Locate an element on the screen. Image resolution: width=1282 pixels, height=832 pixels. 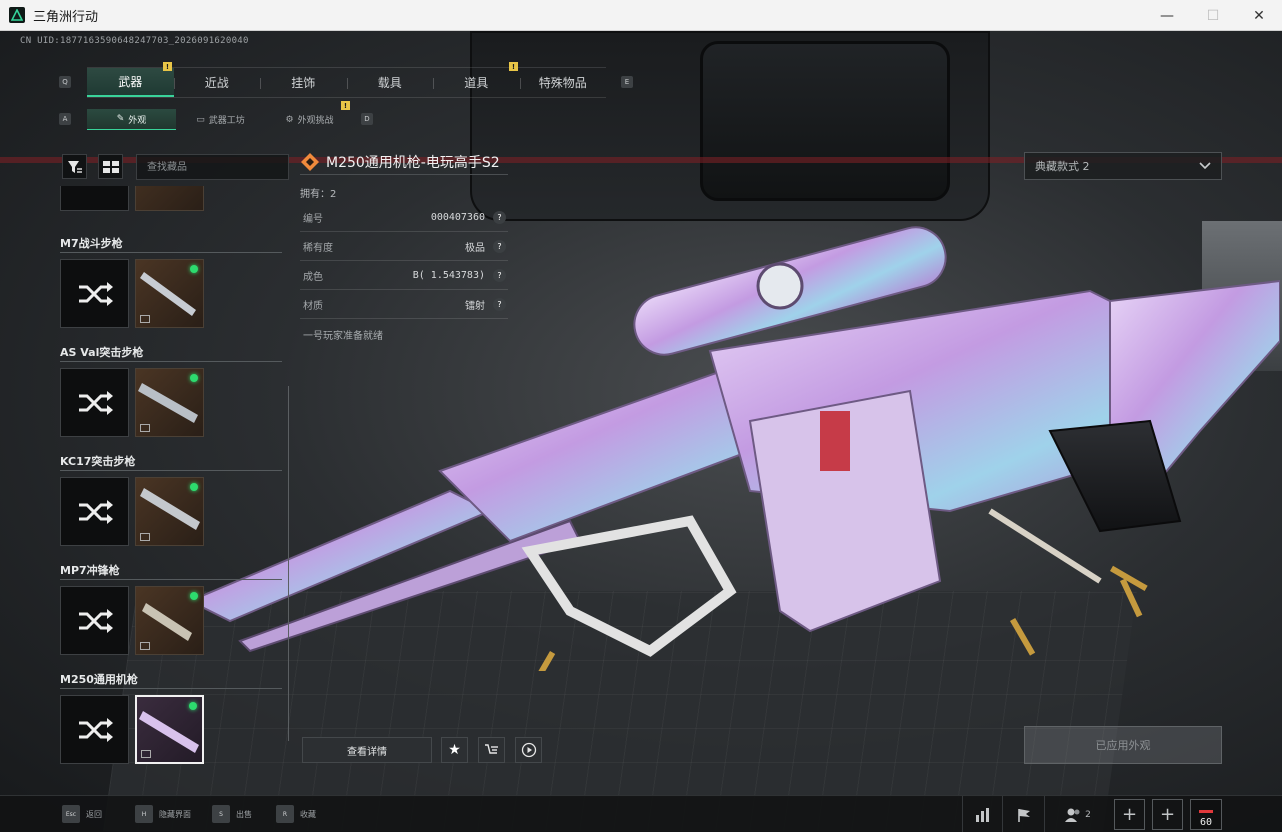
stat-value: 000407360 is located at coordinates (457, 217).